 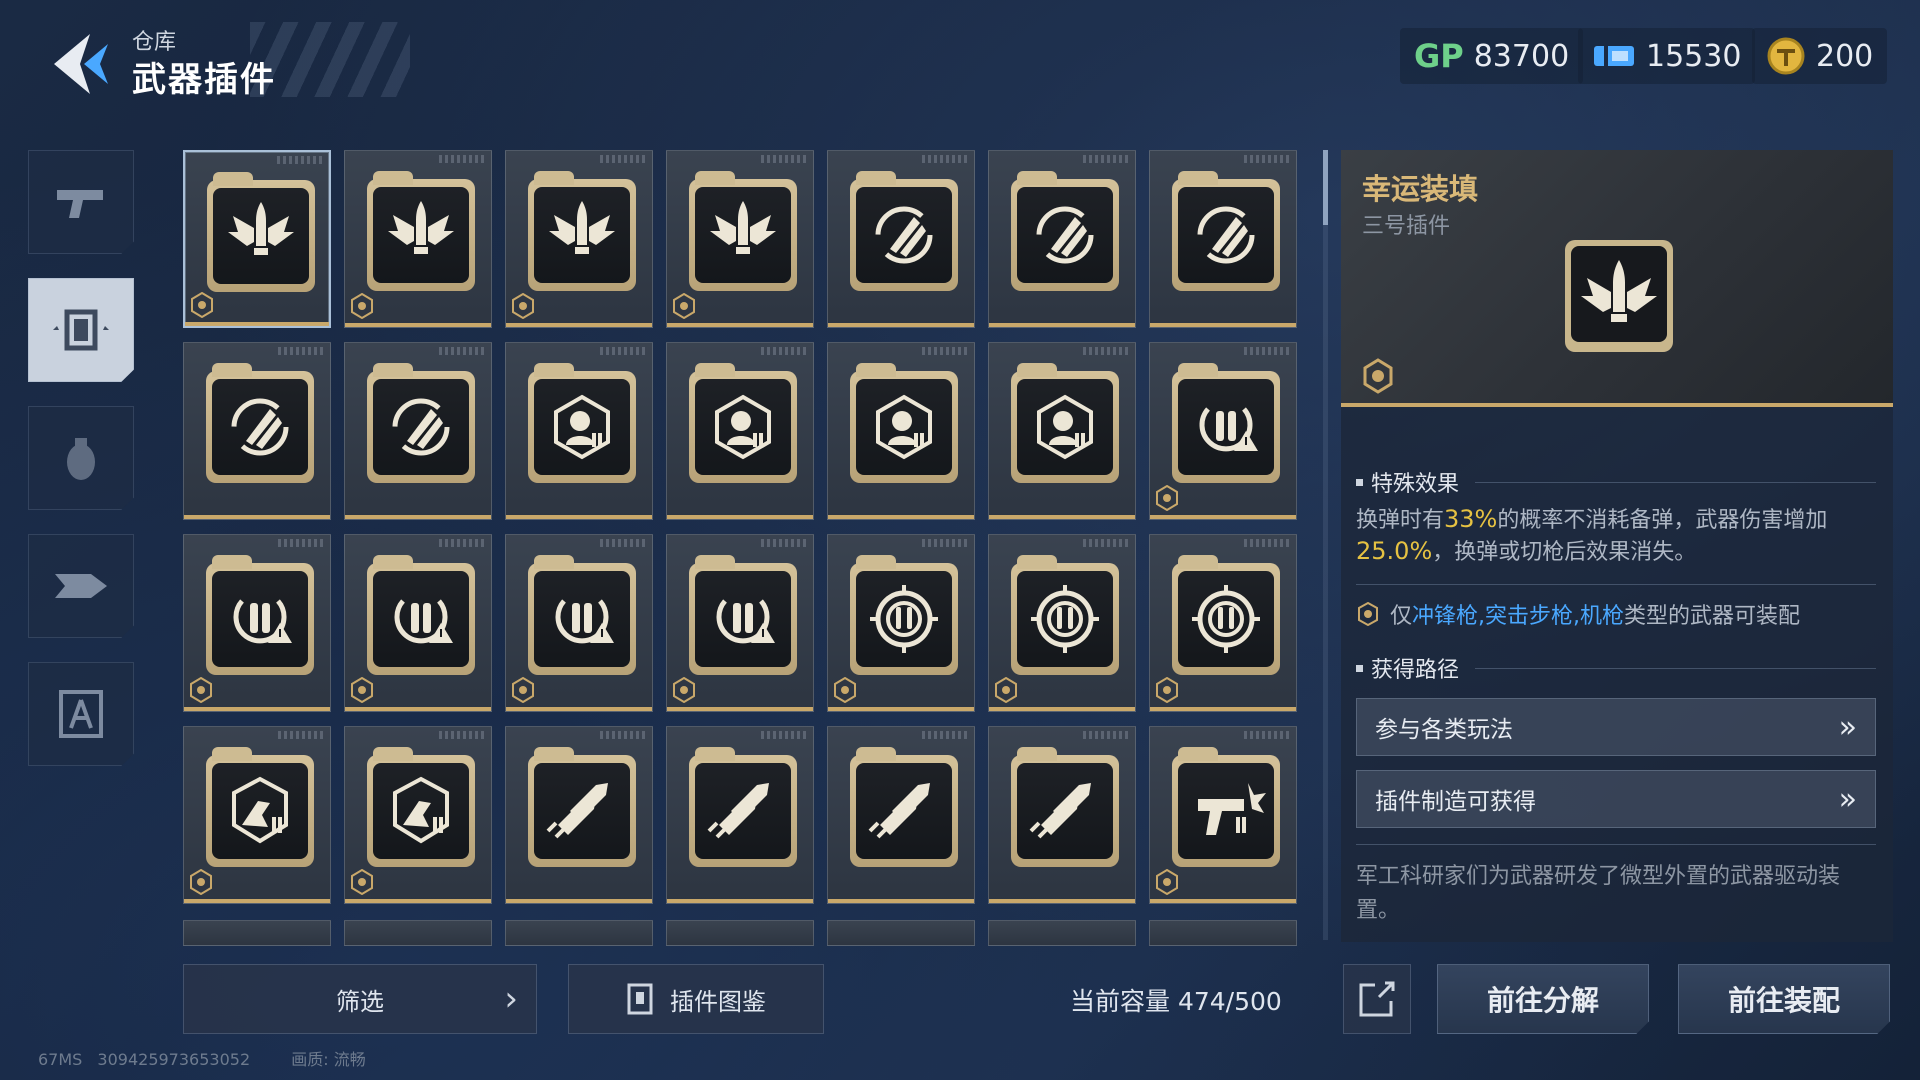 What do you see at coordinates (1439, 56) in the screenshot?
I see `gp-icon: GP` at bounding box center [1439, 56].